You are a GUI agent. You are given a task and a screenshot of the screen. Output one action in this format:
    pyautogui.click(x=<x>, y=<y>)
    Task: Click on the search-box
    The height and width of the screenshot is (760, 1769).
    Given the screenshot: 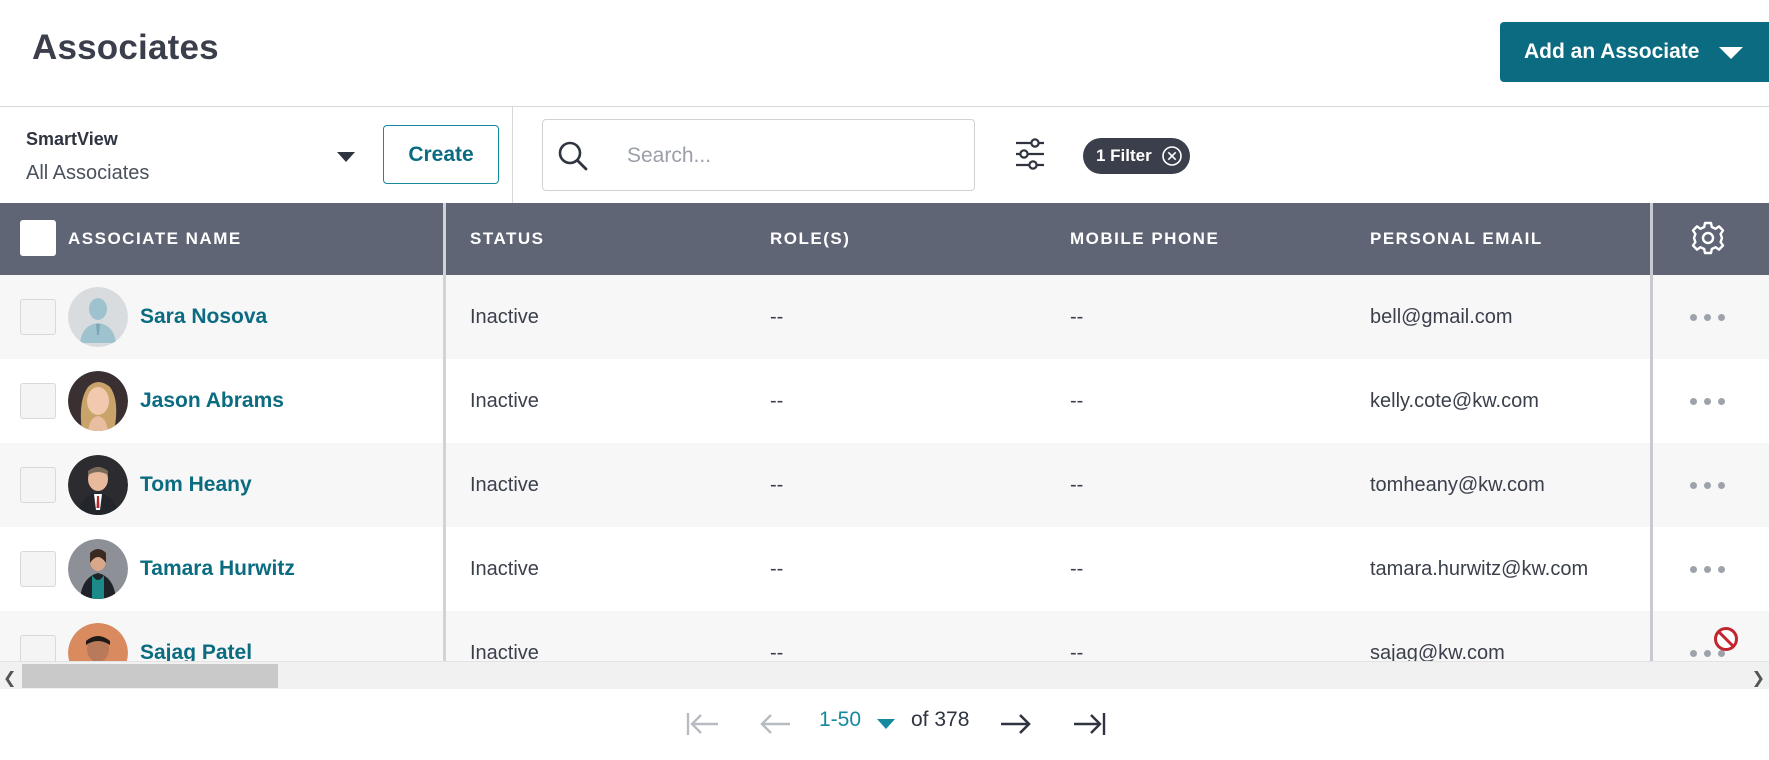 What is the action you would take?
    pyautogui.click(x=758, y=155)
    